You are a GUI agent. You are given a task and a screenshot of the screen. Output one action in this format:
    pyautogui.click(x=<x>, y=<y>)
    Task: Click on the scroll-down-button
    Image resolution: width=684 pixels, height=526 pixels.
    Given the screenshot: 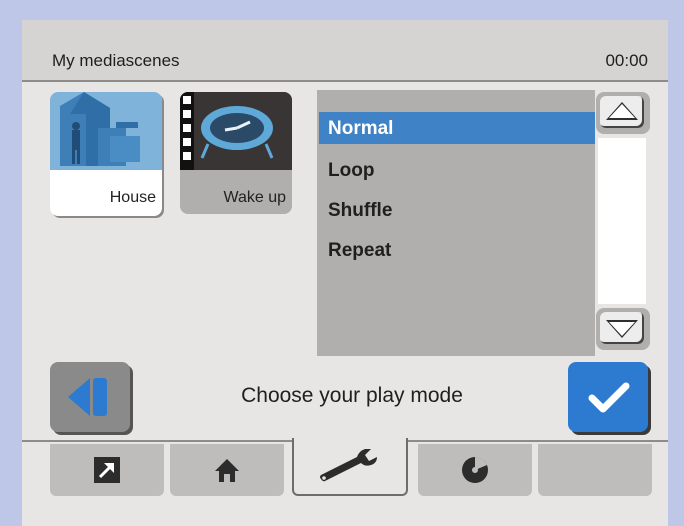 What is the action you would take?
    pyautogui.click(x=623, y=329)
    